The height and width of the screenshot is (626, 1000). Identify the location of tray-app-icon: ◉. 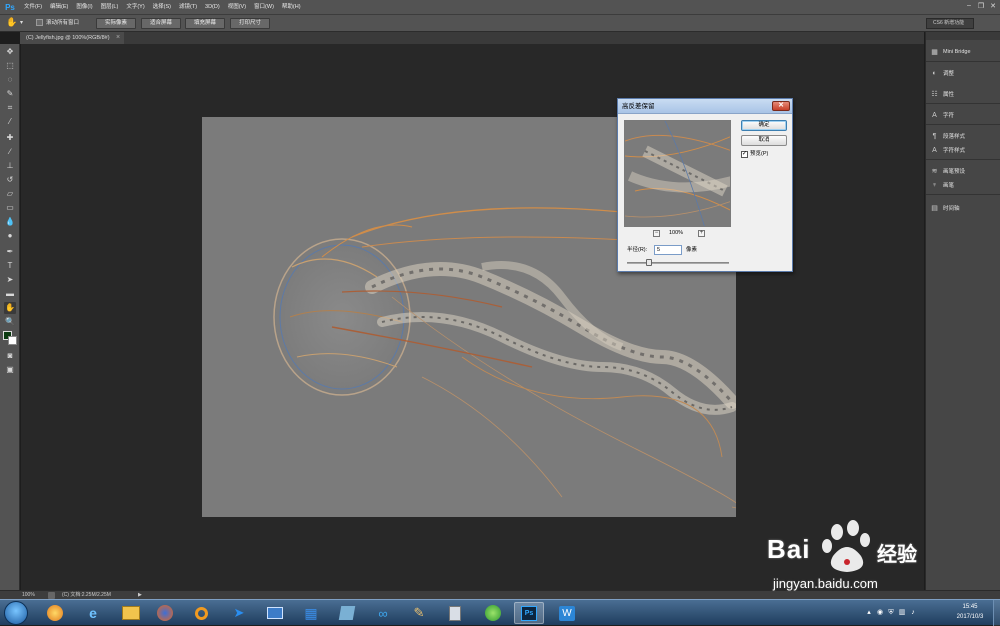
(880, 613).